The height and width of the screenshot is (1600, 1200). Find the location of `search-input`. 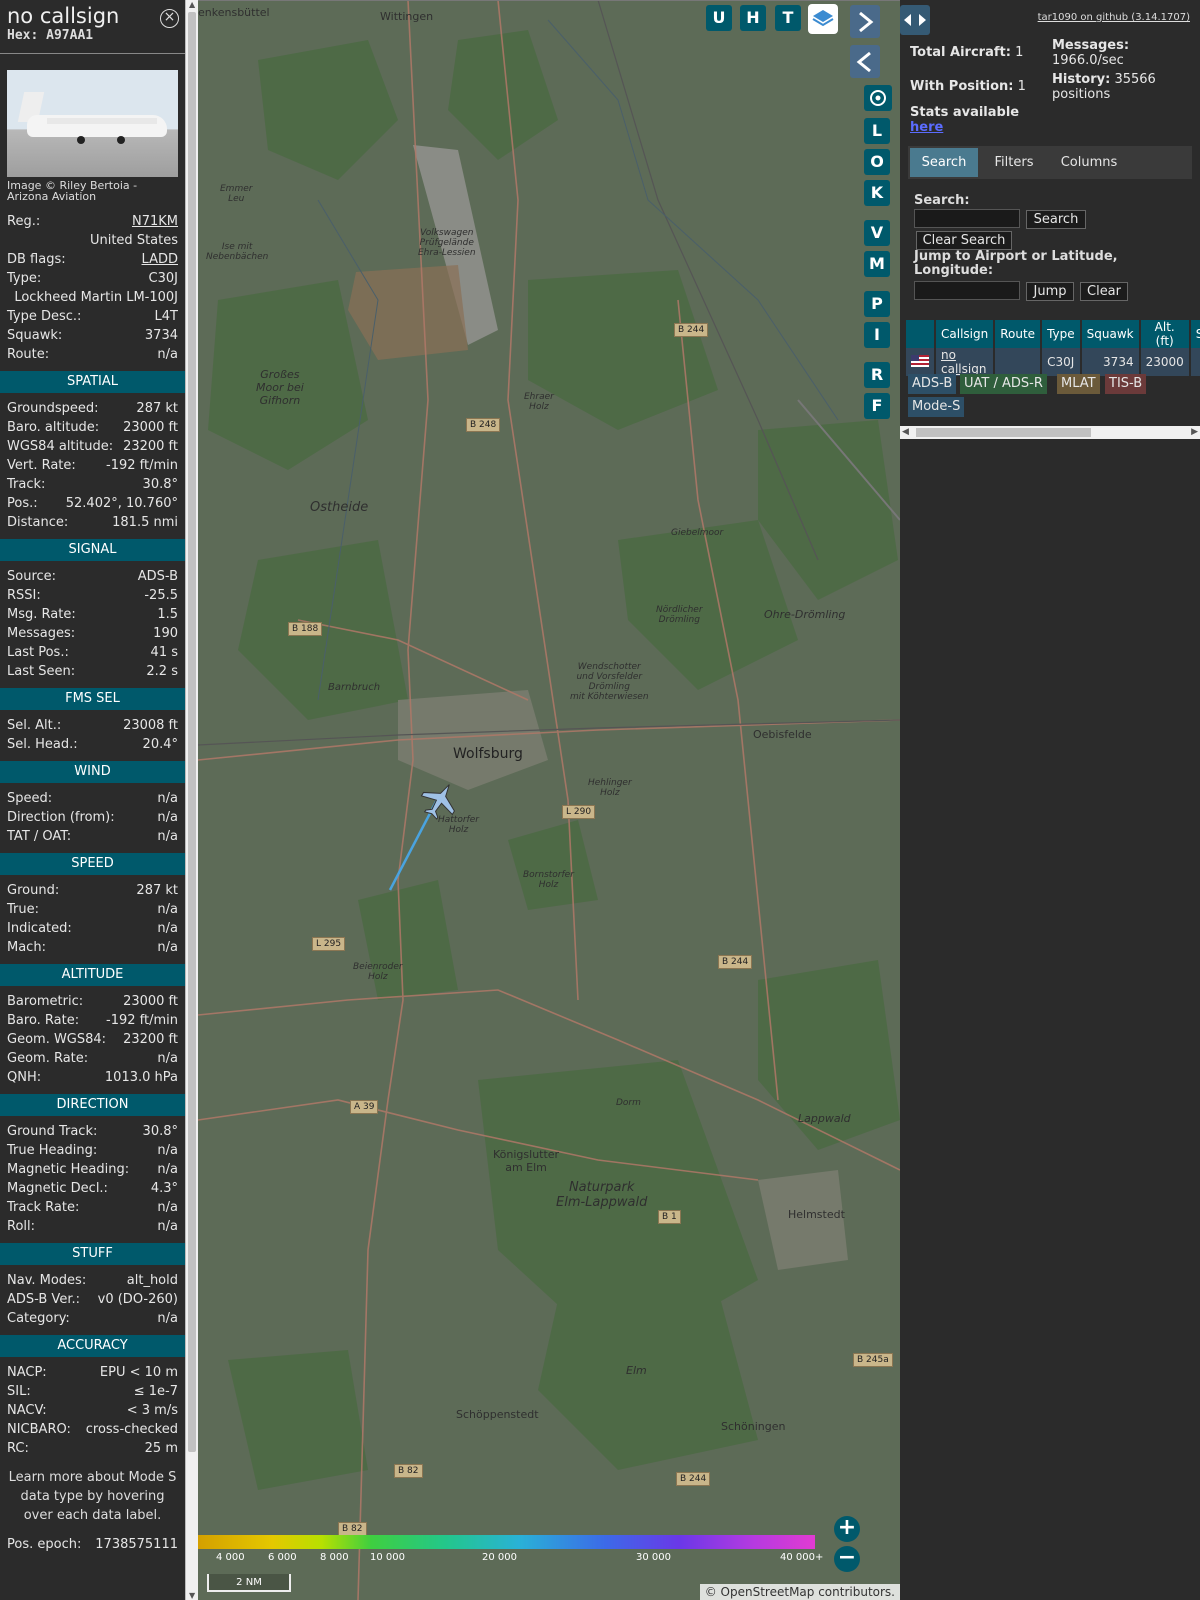

search-input is located at coordinates (967, 218).